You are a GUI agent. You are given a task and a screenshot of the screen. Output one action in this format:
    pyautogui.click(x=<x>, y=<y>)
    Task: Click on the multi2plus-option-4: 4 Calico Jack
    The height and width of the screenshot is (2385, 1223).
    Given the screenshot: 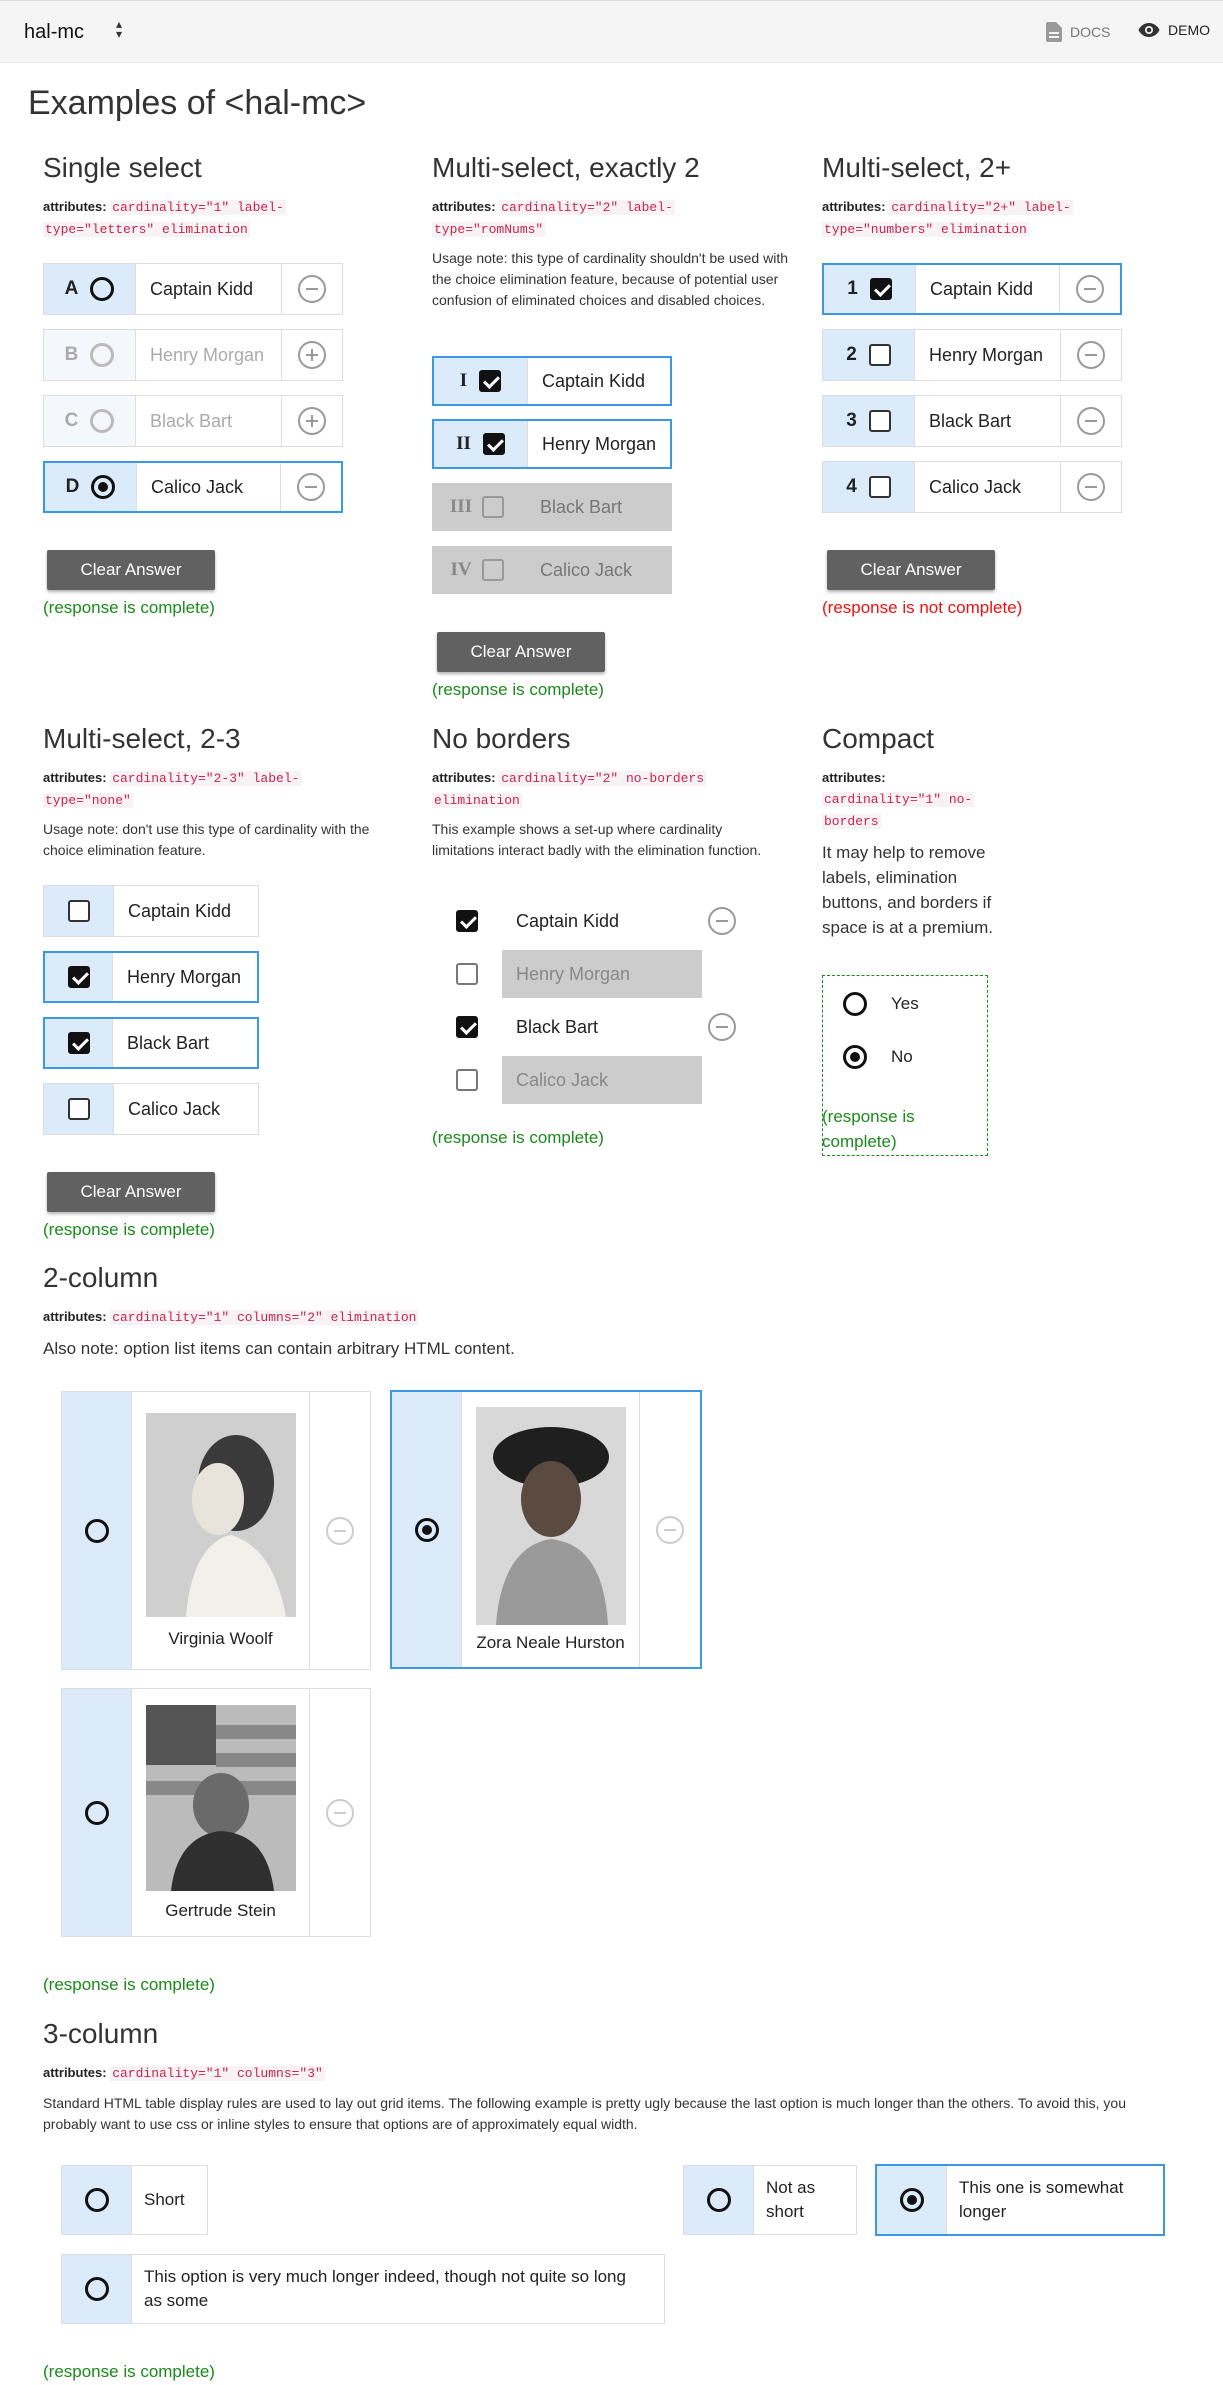 What is the action you would take?
    pyautogui.click(x=972, y=487)
    